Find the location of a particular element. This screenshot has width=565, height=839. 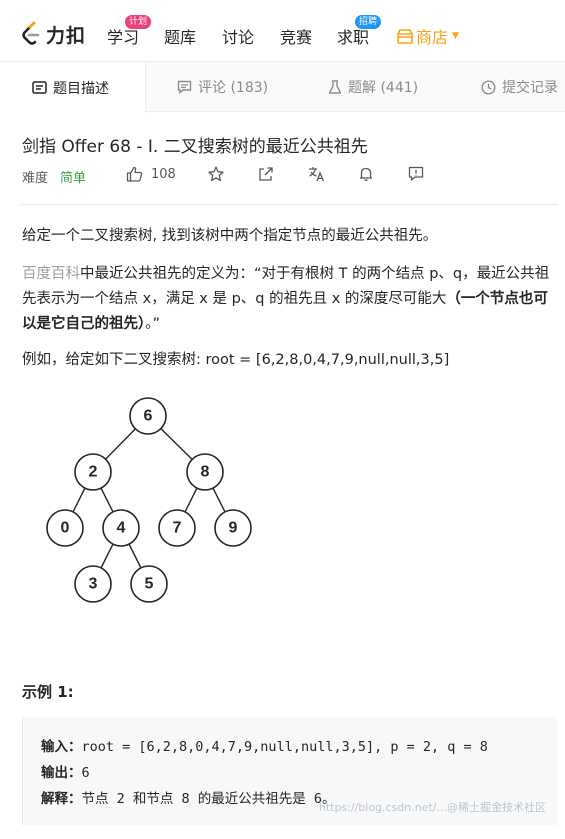

tree-node-label: 6 is located at coordinates (148, 416).